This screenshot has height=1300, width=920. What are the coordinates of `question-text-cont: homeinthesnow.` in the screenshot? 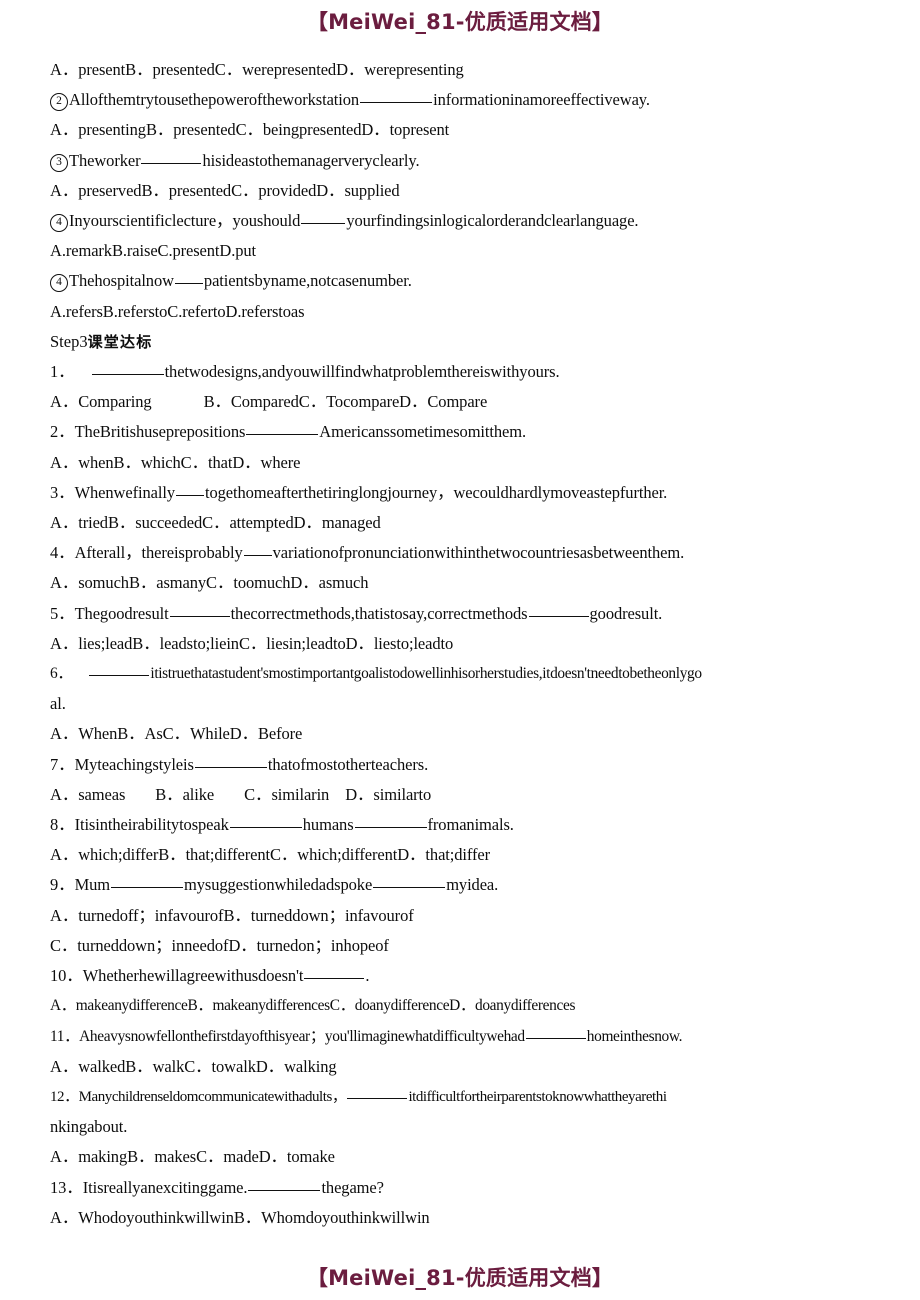 It's located at (634, 1036).